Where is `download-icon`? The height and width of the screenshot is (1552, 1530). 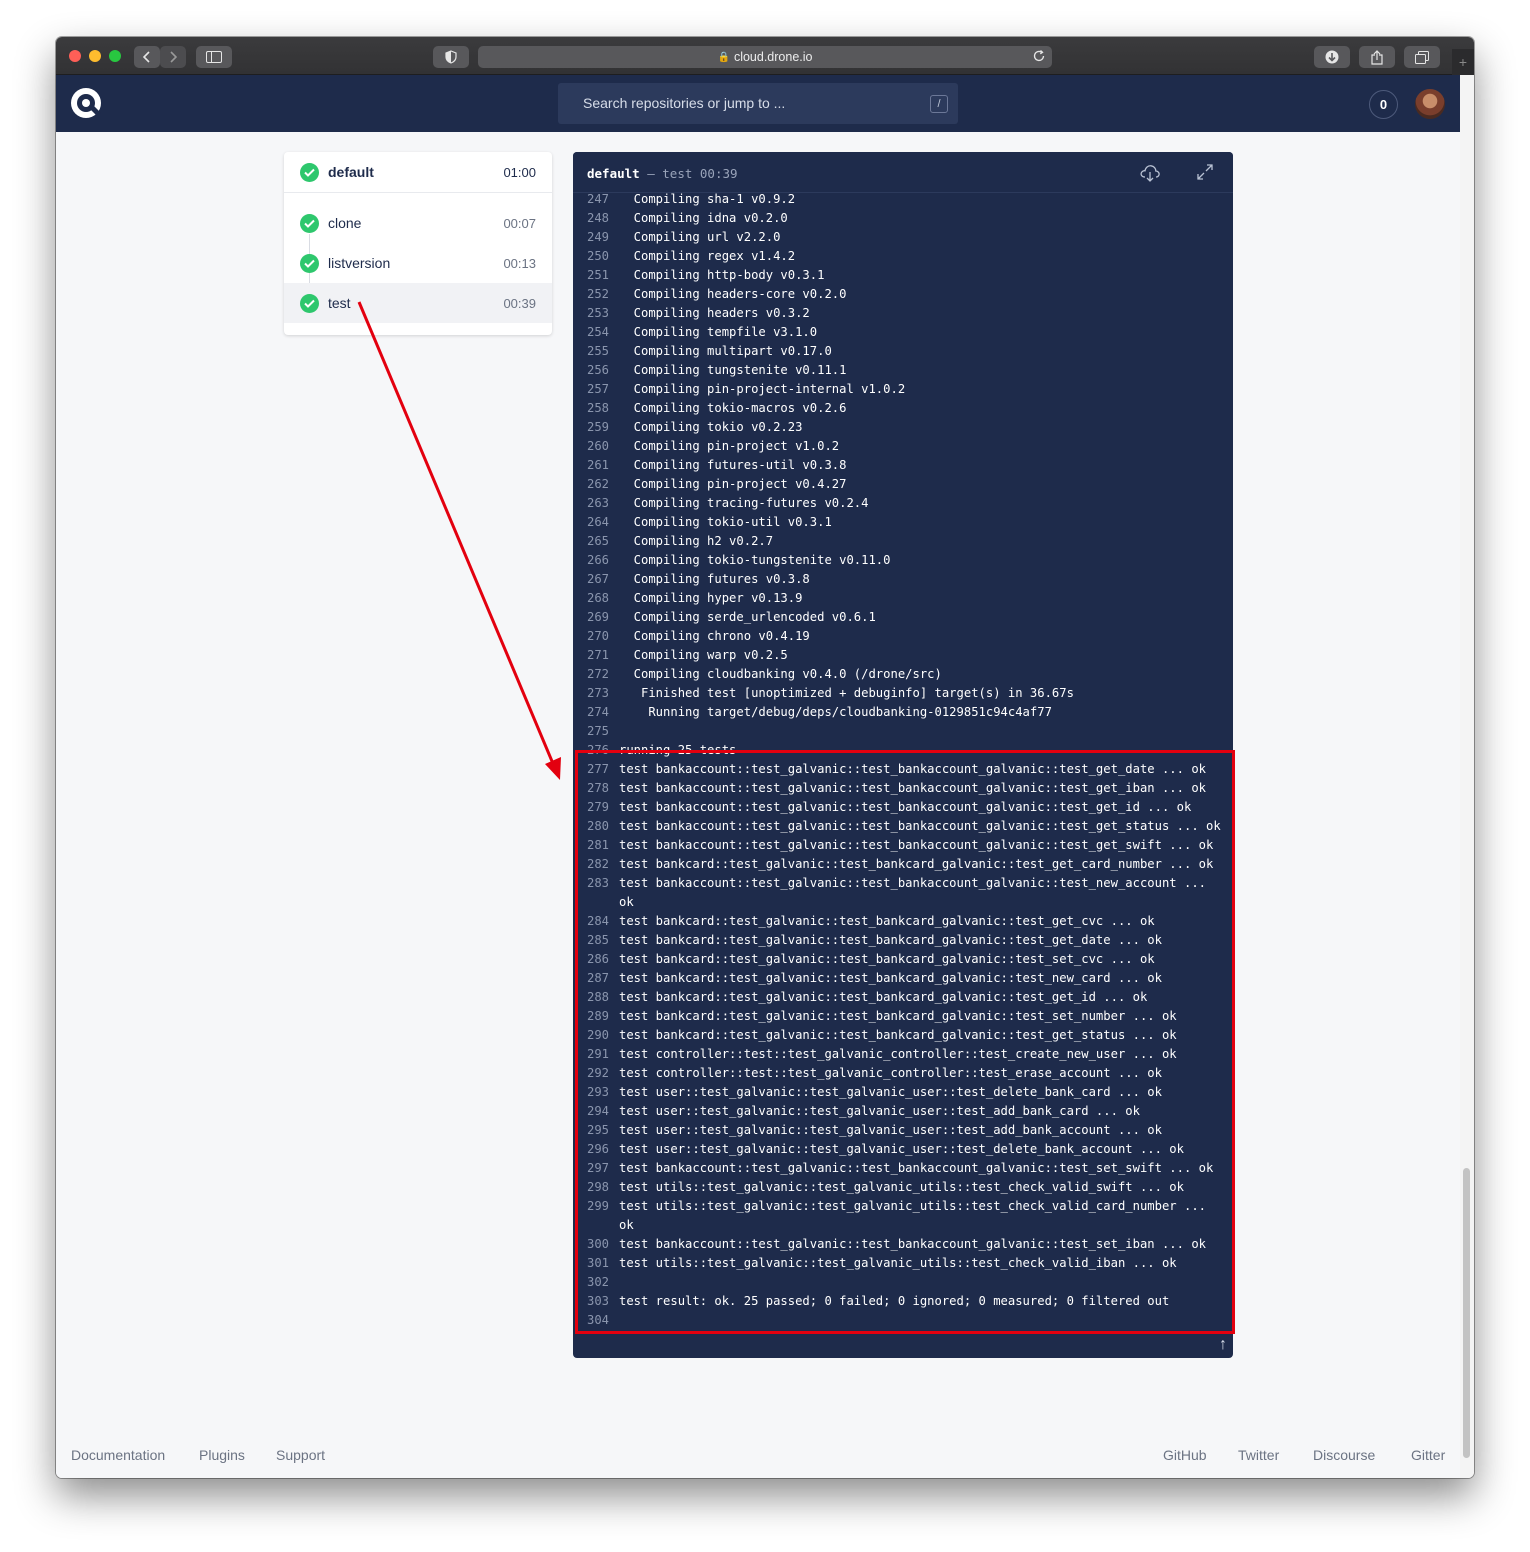 download-icon is located at coordinates (1332, 57).